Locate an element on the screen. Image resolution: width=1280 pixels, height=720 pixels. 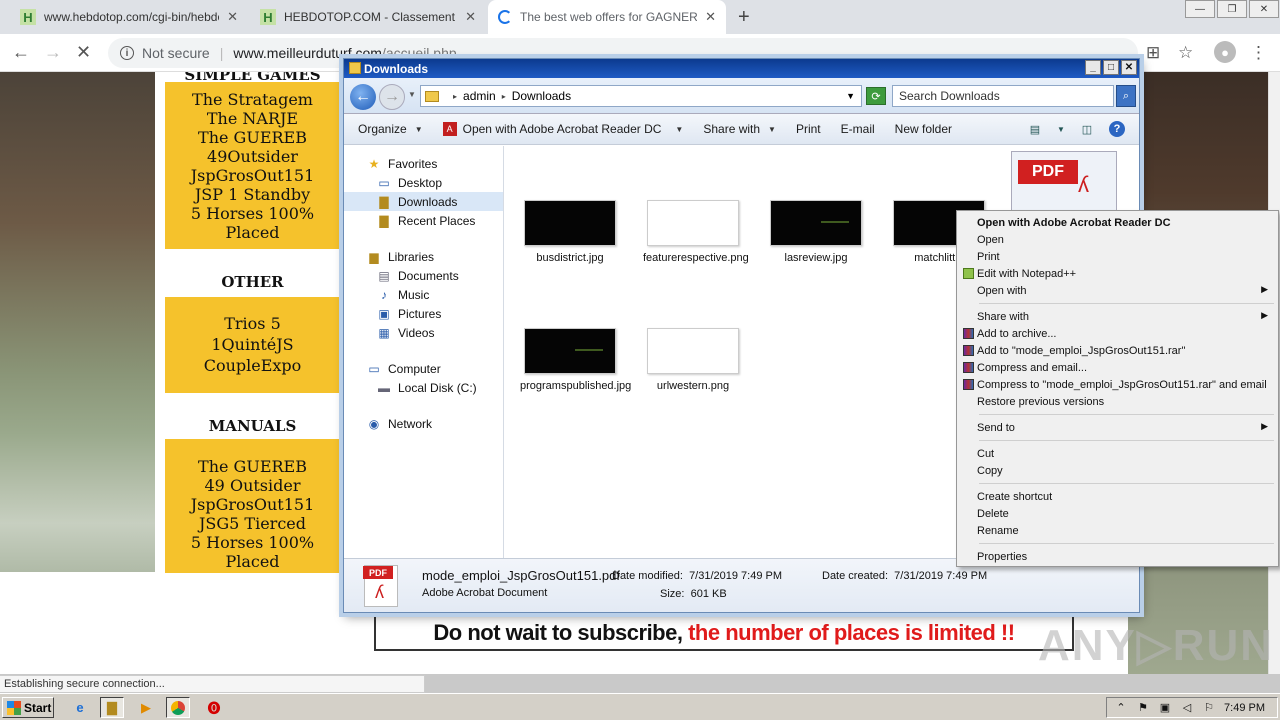
restore-button: ❐ is located at coordinates (1232, 9).